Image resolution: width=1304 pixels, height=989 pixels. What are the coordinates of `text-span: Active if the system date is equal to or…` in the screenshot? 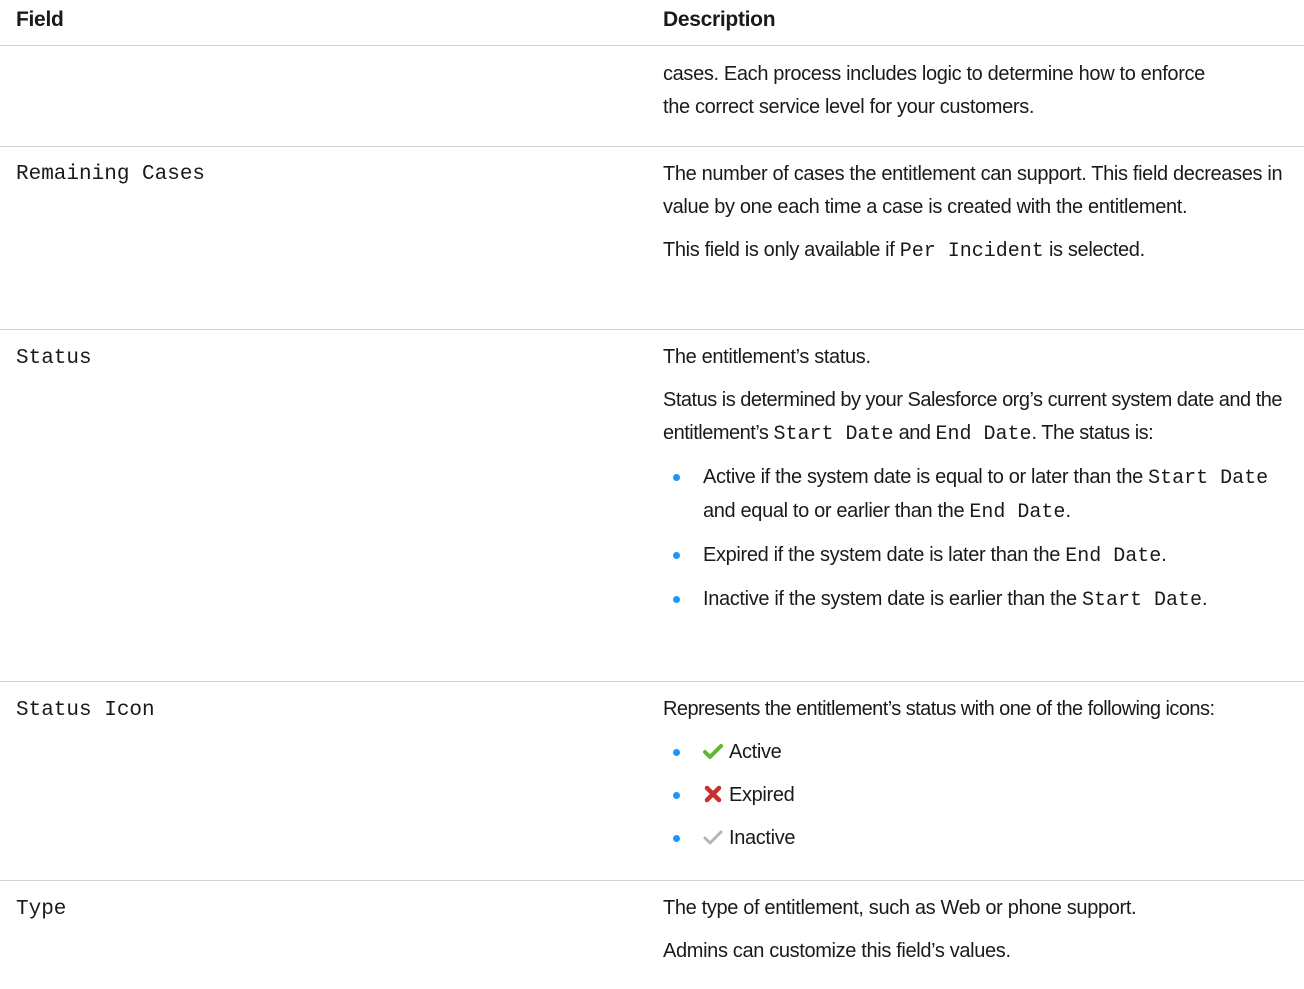 It's located at (926, 477).